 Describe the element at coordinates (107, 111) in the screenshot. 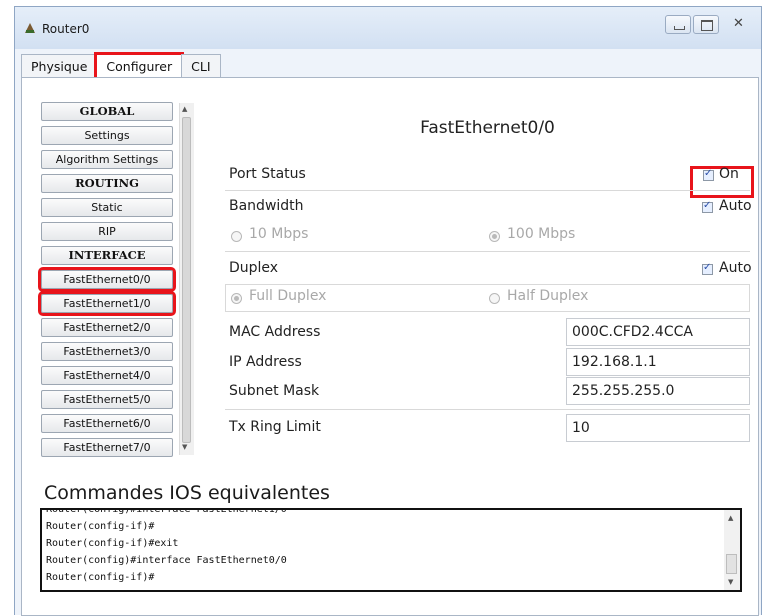

I see `sidebar-header-global: GLOBAL` at that location.